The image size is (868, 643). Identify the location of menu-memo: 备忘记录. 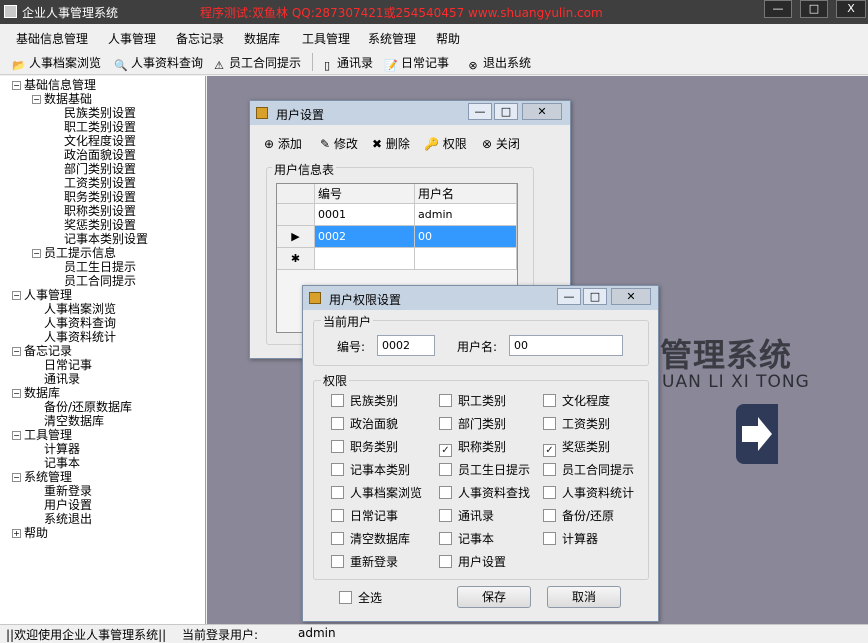
(200, 38).